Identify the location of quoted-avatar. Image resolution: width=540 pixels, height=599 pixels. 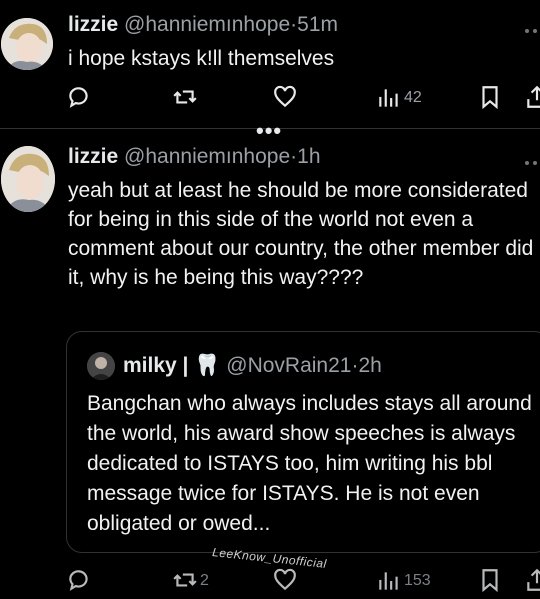
(101, 366).